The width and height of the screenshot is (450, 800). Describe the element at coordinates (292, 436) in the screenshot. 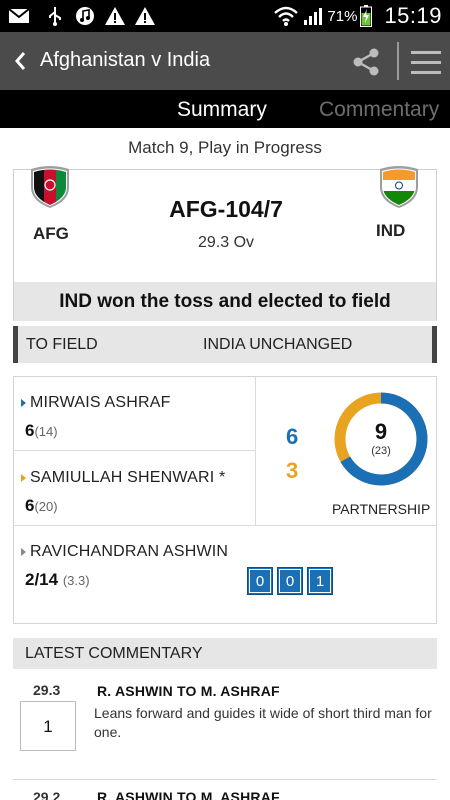

I see `batsman1-partnership-runs: 6` at that location.